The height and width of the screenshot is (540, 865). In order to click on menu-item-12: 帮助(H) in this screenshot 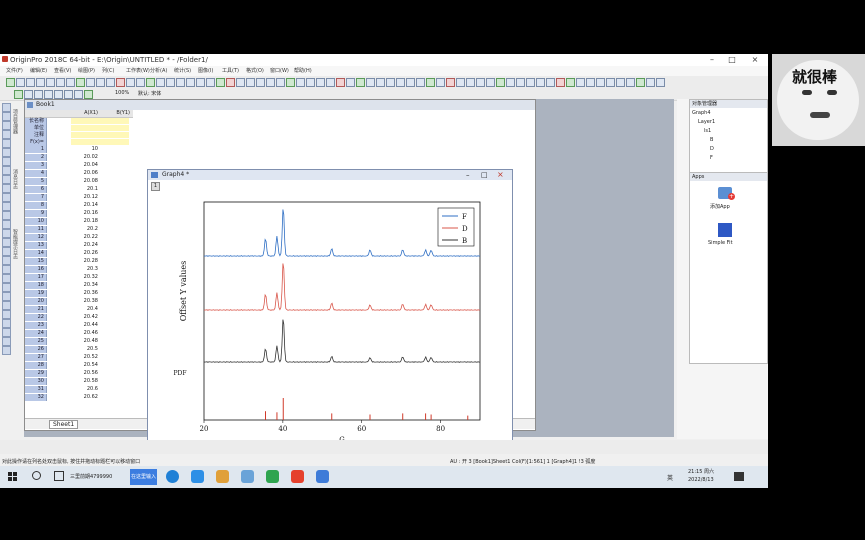, I will do `click(303, 70)`.